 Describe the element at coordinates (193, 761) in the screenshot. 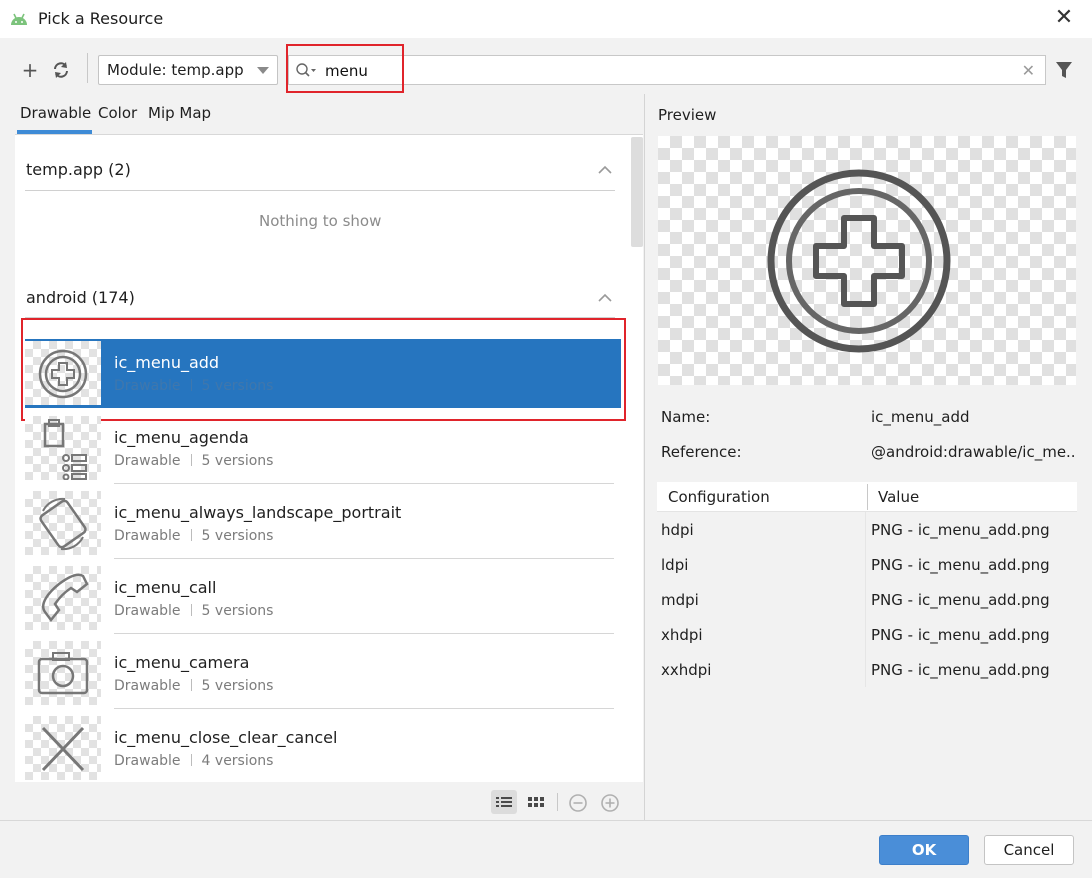

I see `resource-meta: Drawable 4 versions` at that location.